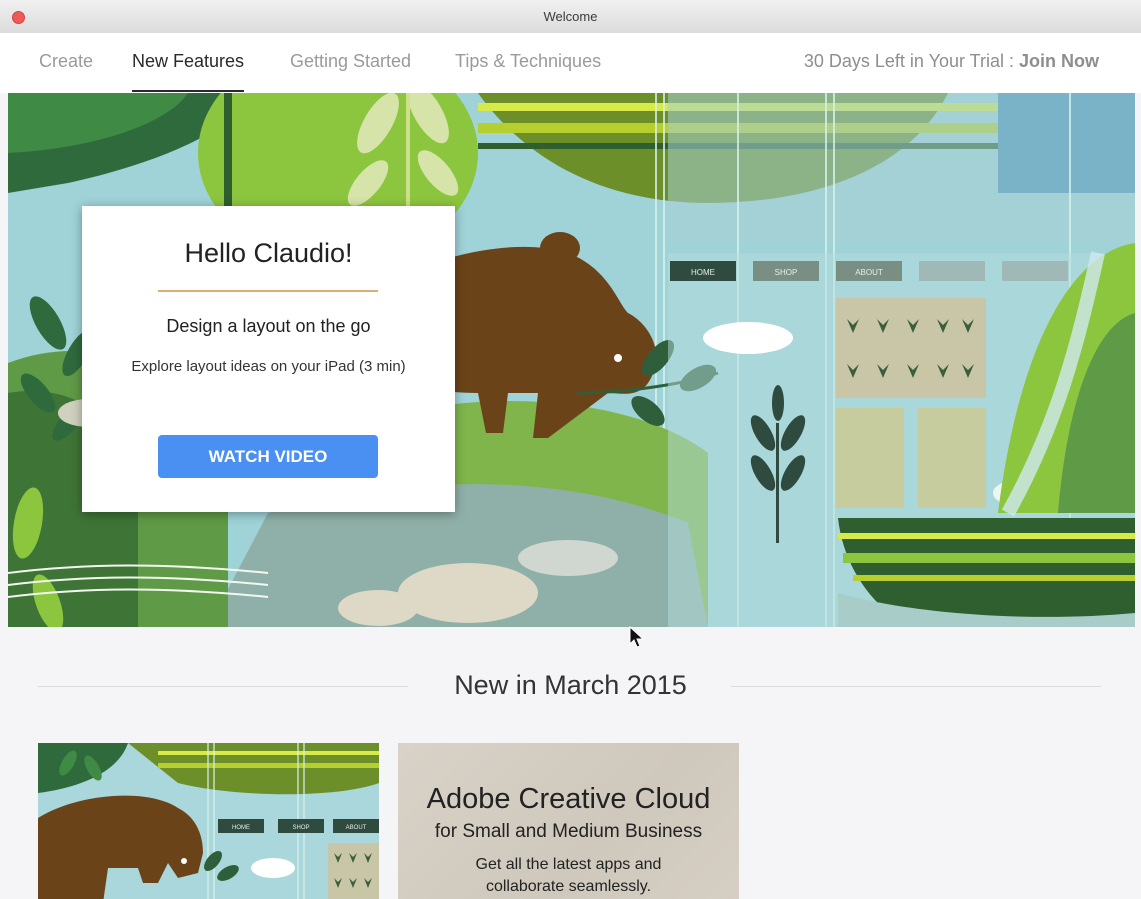  Describe the element at coordinates (356, 828) in the screenshot. I see `thumb-nav-about: ABOUT` at that location.